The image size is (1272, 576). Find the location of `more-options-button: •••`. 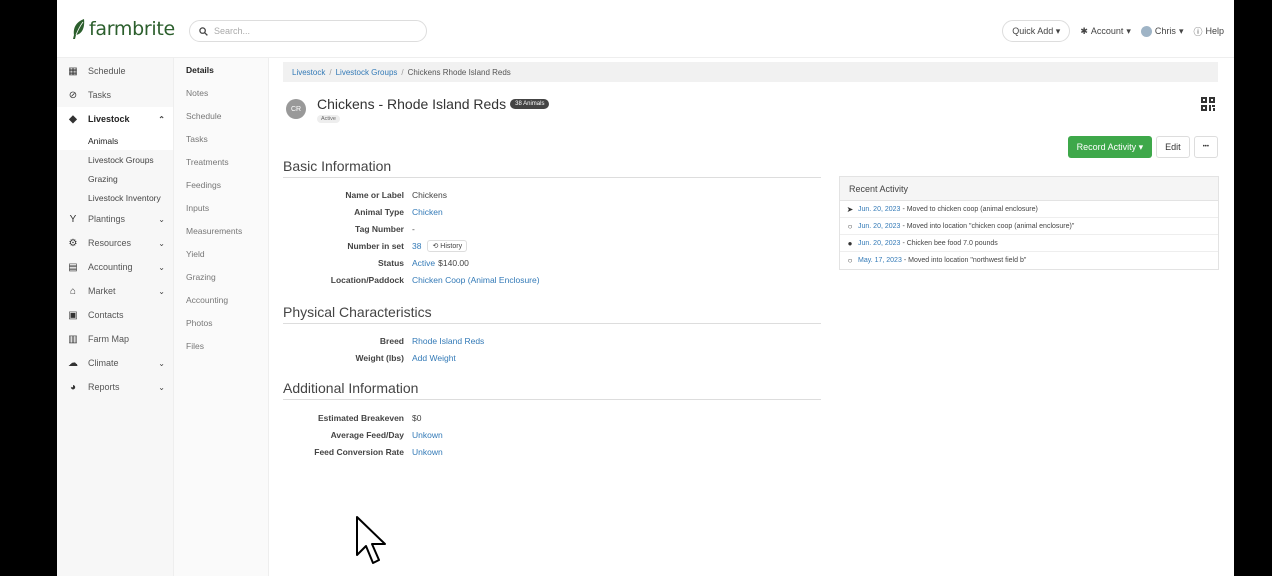

more-options-button: ••• is located at coordinates (1205, 147).